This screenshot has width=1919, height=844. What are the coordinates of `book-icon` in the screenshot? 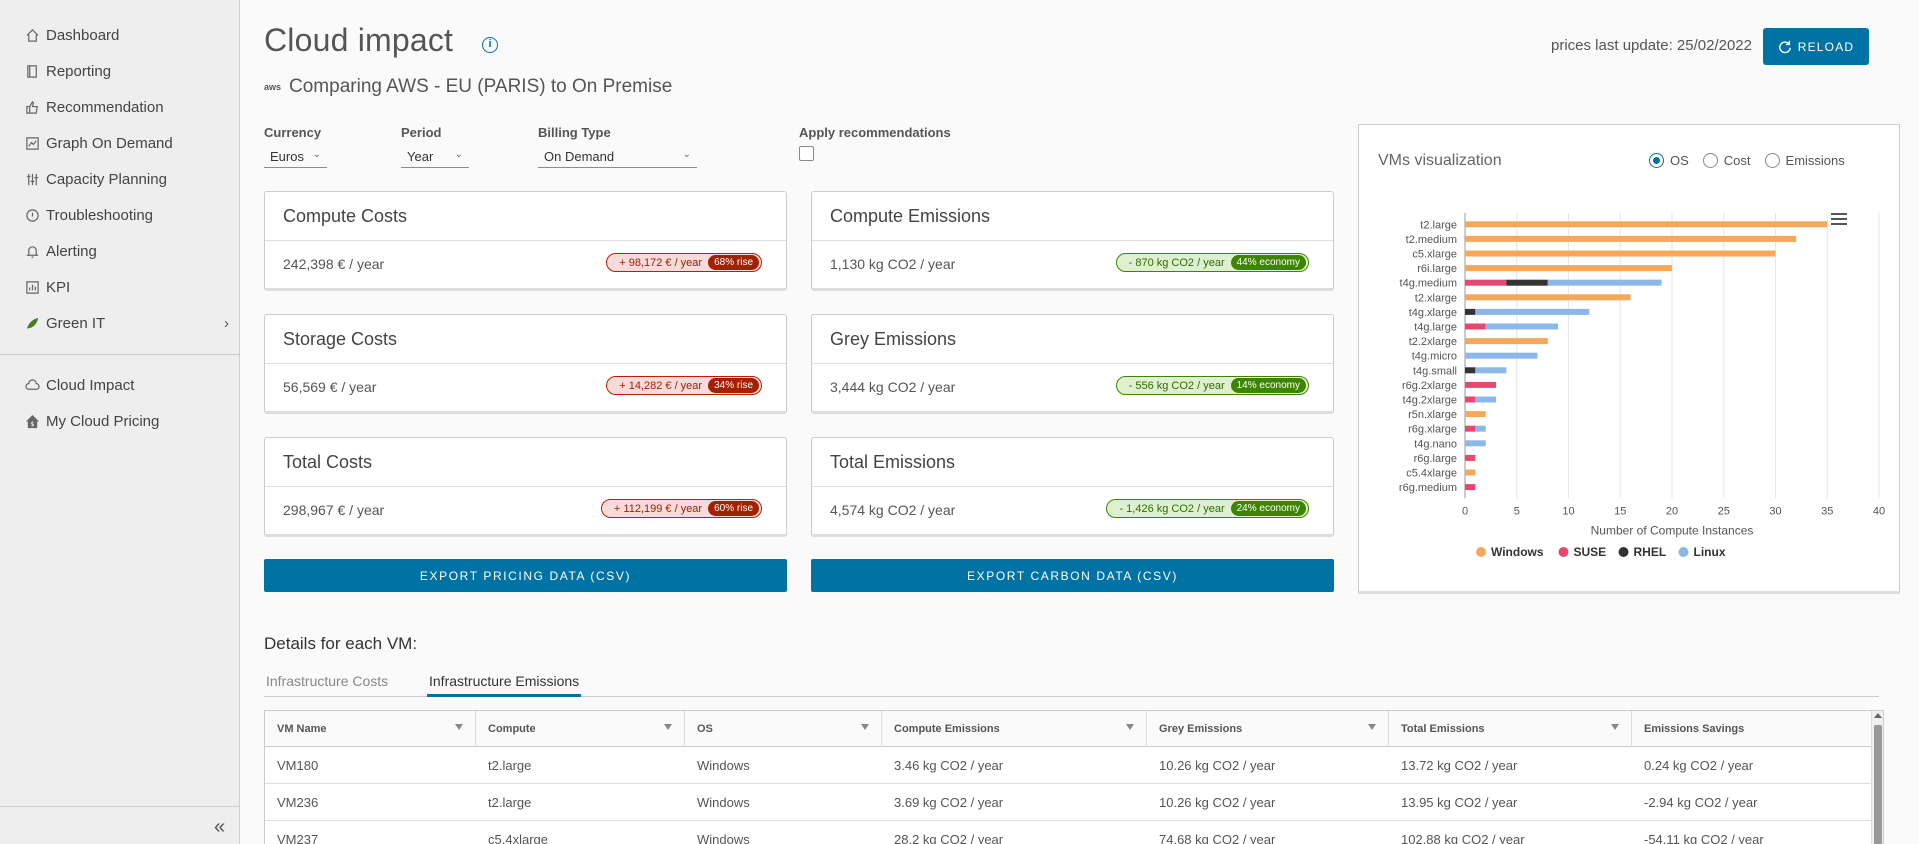 It's located at (32, 71).